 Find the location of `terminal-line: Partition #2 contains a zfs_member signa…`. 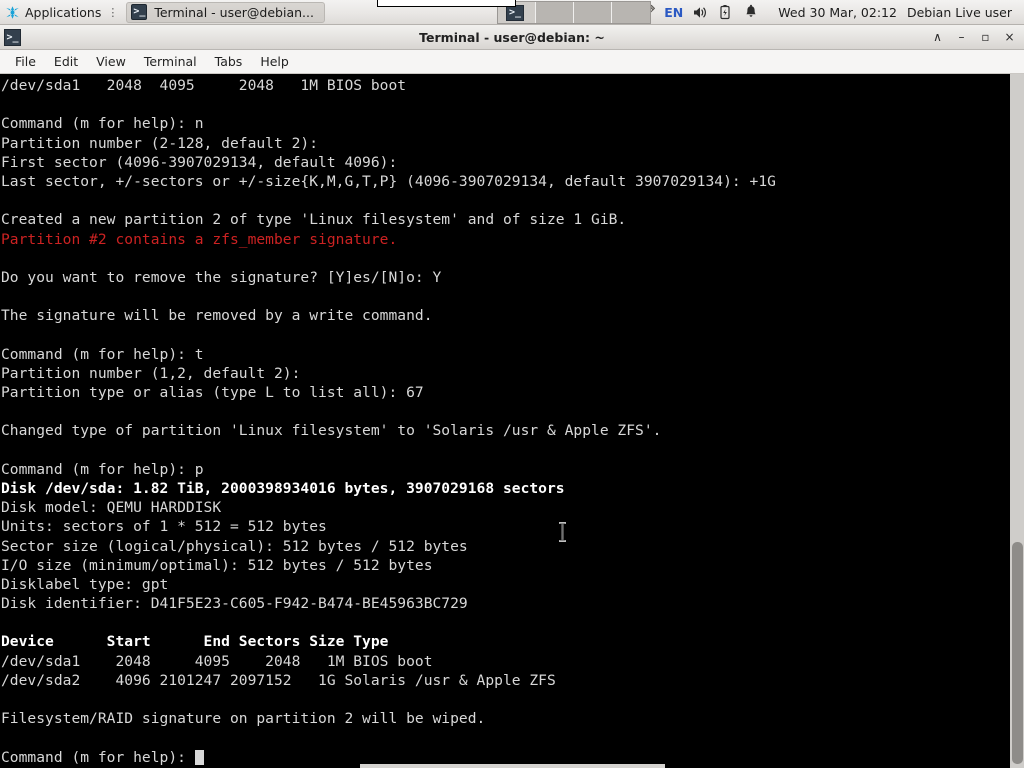

terminal-line: Partition #2 contains a zfs_member signa… is located at coordinates (505, 239).